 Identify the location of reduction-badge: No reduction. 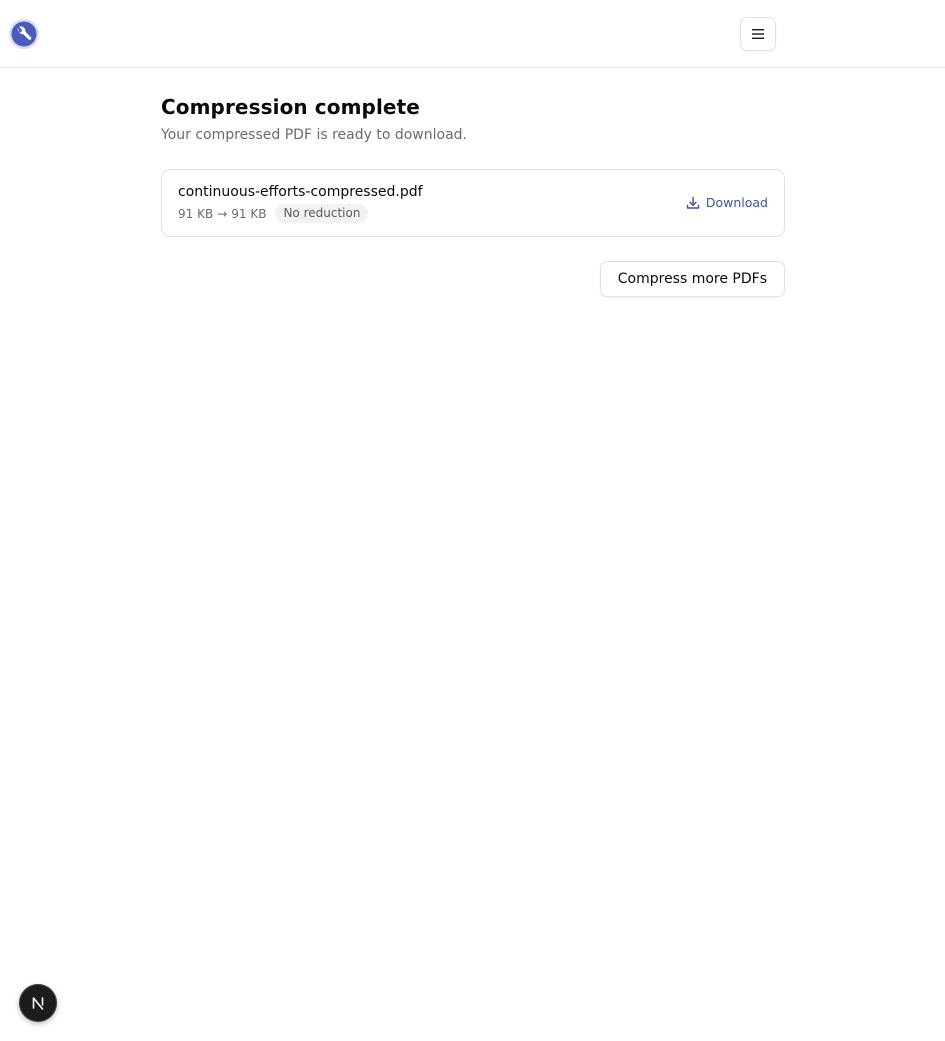
(322, 213).